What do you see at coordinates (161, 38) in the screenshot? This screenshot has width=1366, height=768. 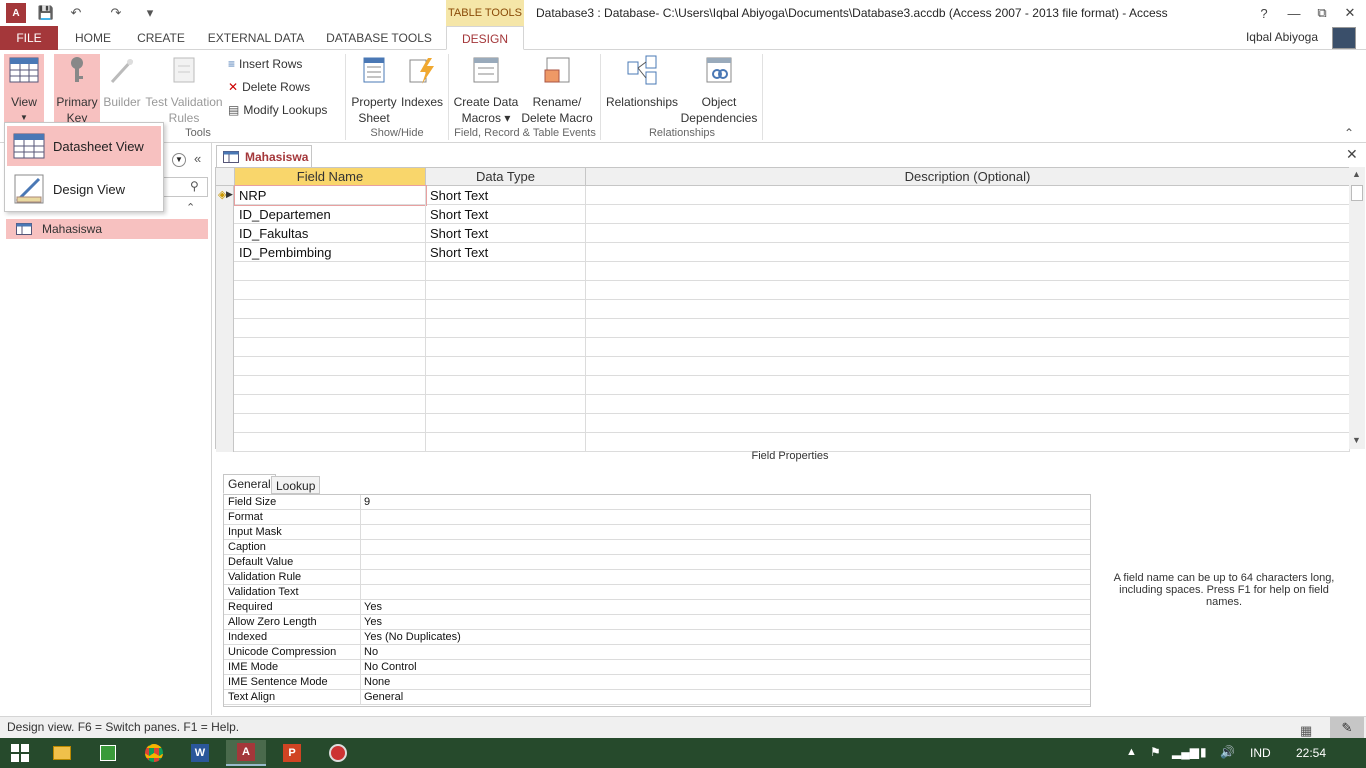 I see `tab-create: CREATE` at bounding box center [161, 38].